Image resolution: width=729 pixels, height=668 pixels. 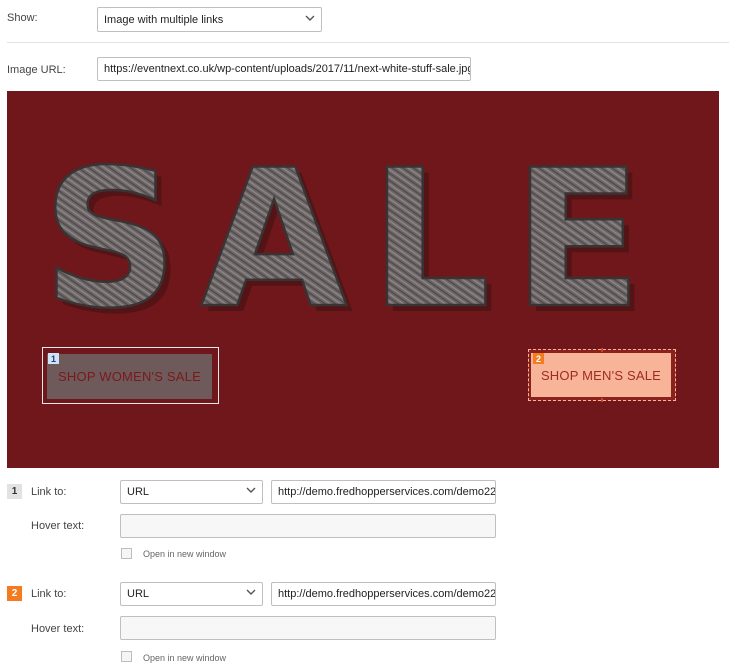 What do you see at coordinates (14, 491) in the screenshot?
I see `link-number-badge: 1` at bounding box center [14, 491].